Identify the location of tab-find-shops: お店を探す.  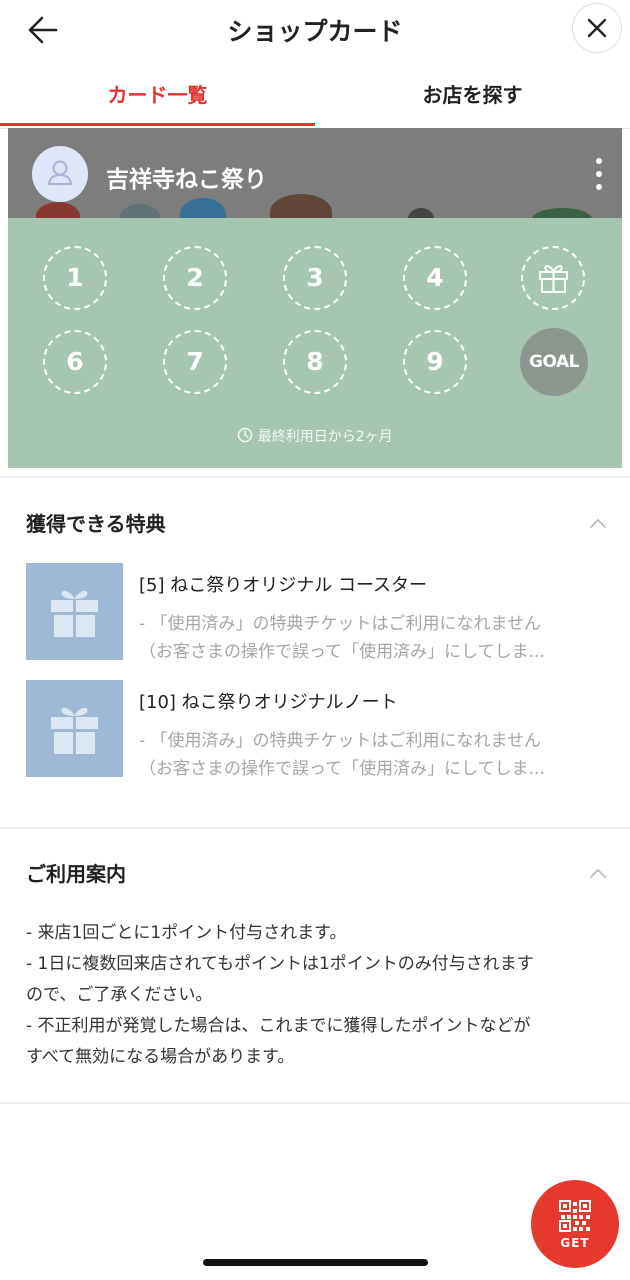
(472, 97).